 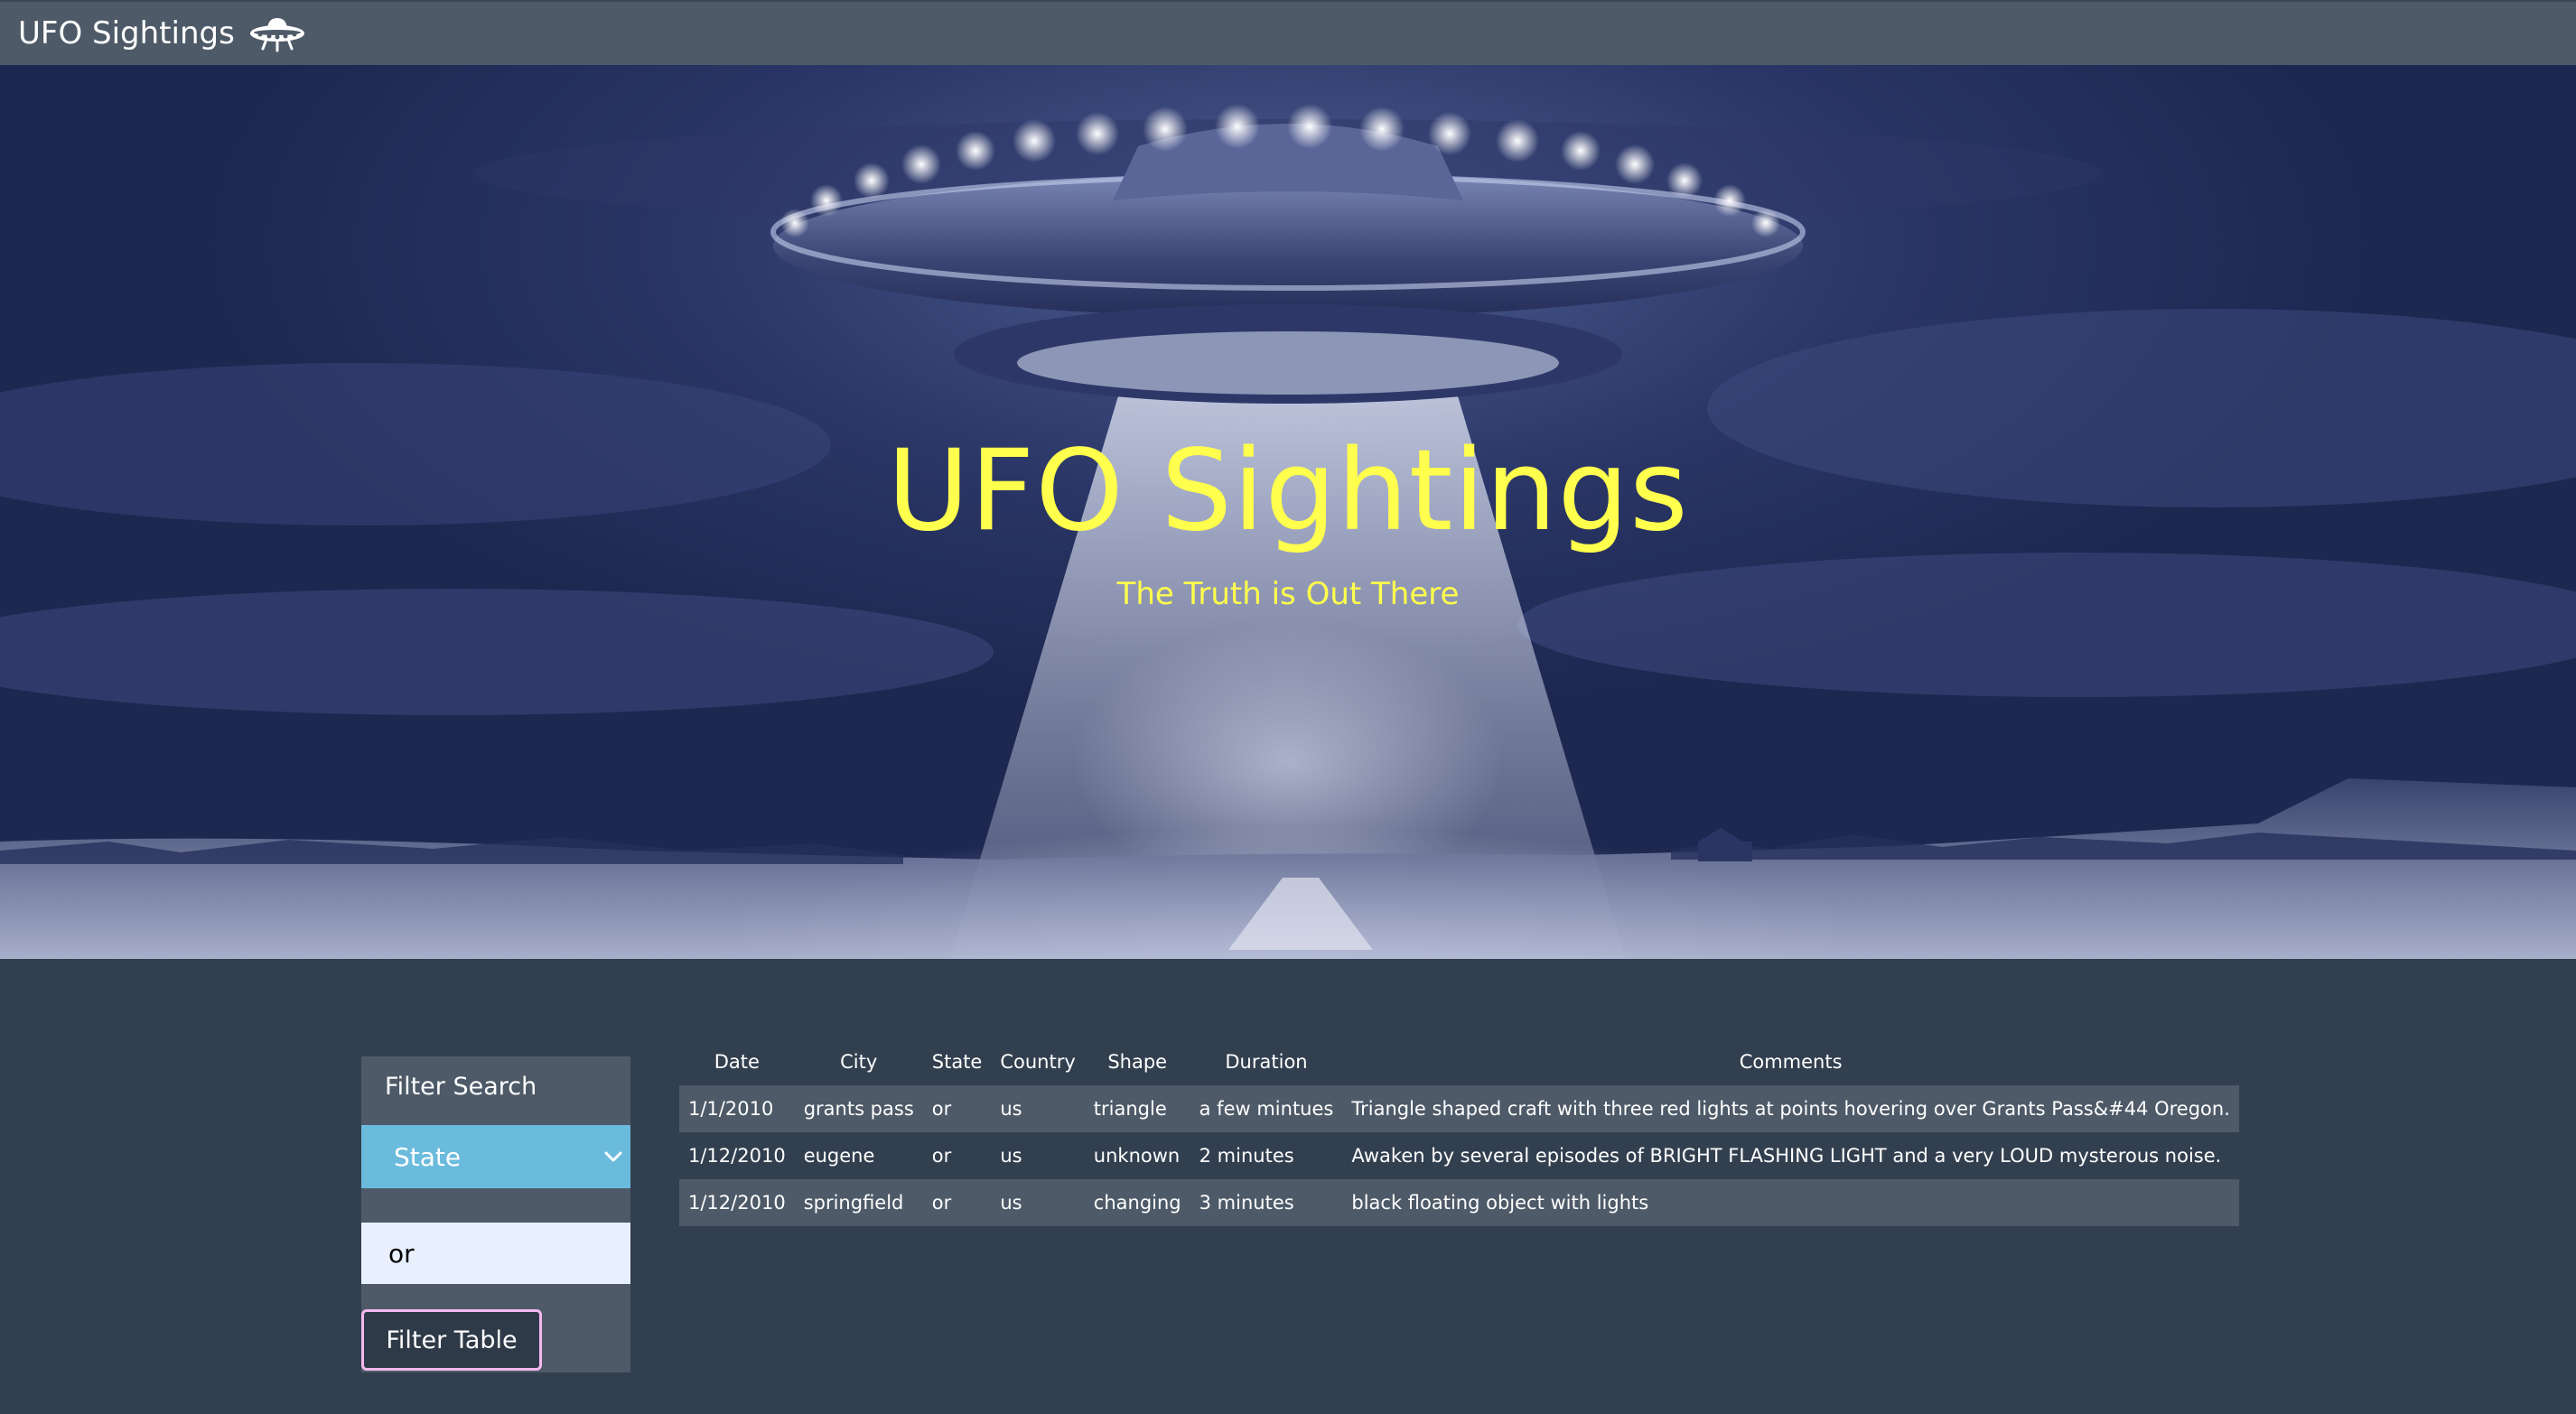 What do you see at coordinates (859, 1062) in the screenshot?
I see `column-header-city: City` at bounding box center [859, 1062].